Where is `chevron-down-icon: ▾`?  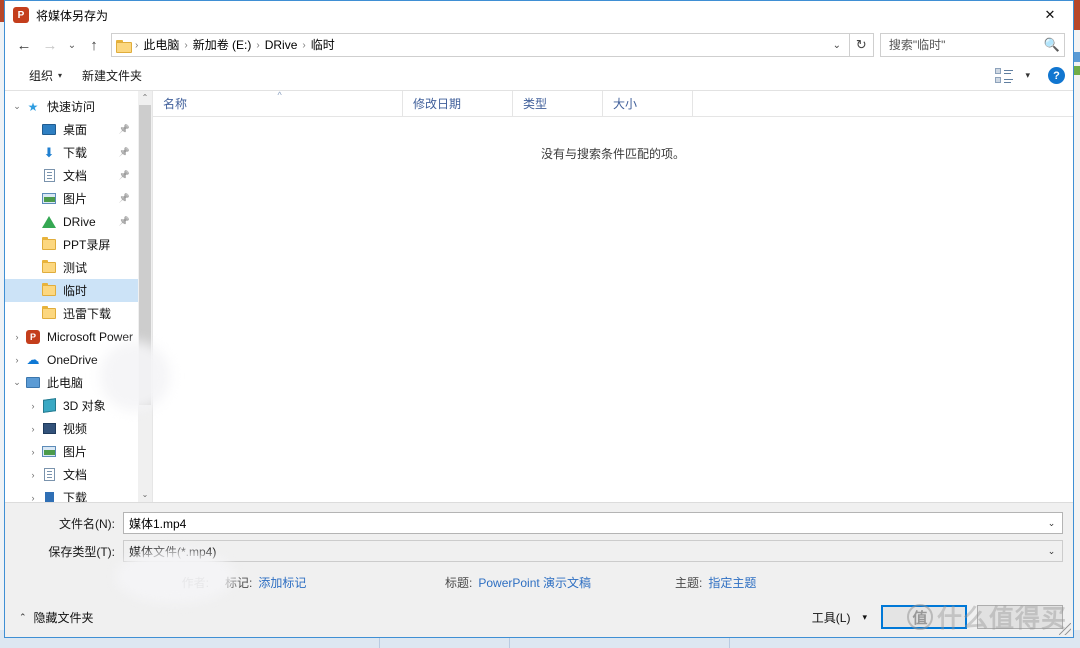 chevron-down-icon: ▾ is located at coordinates (864, 616).